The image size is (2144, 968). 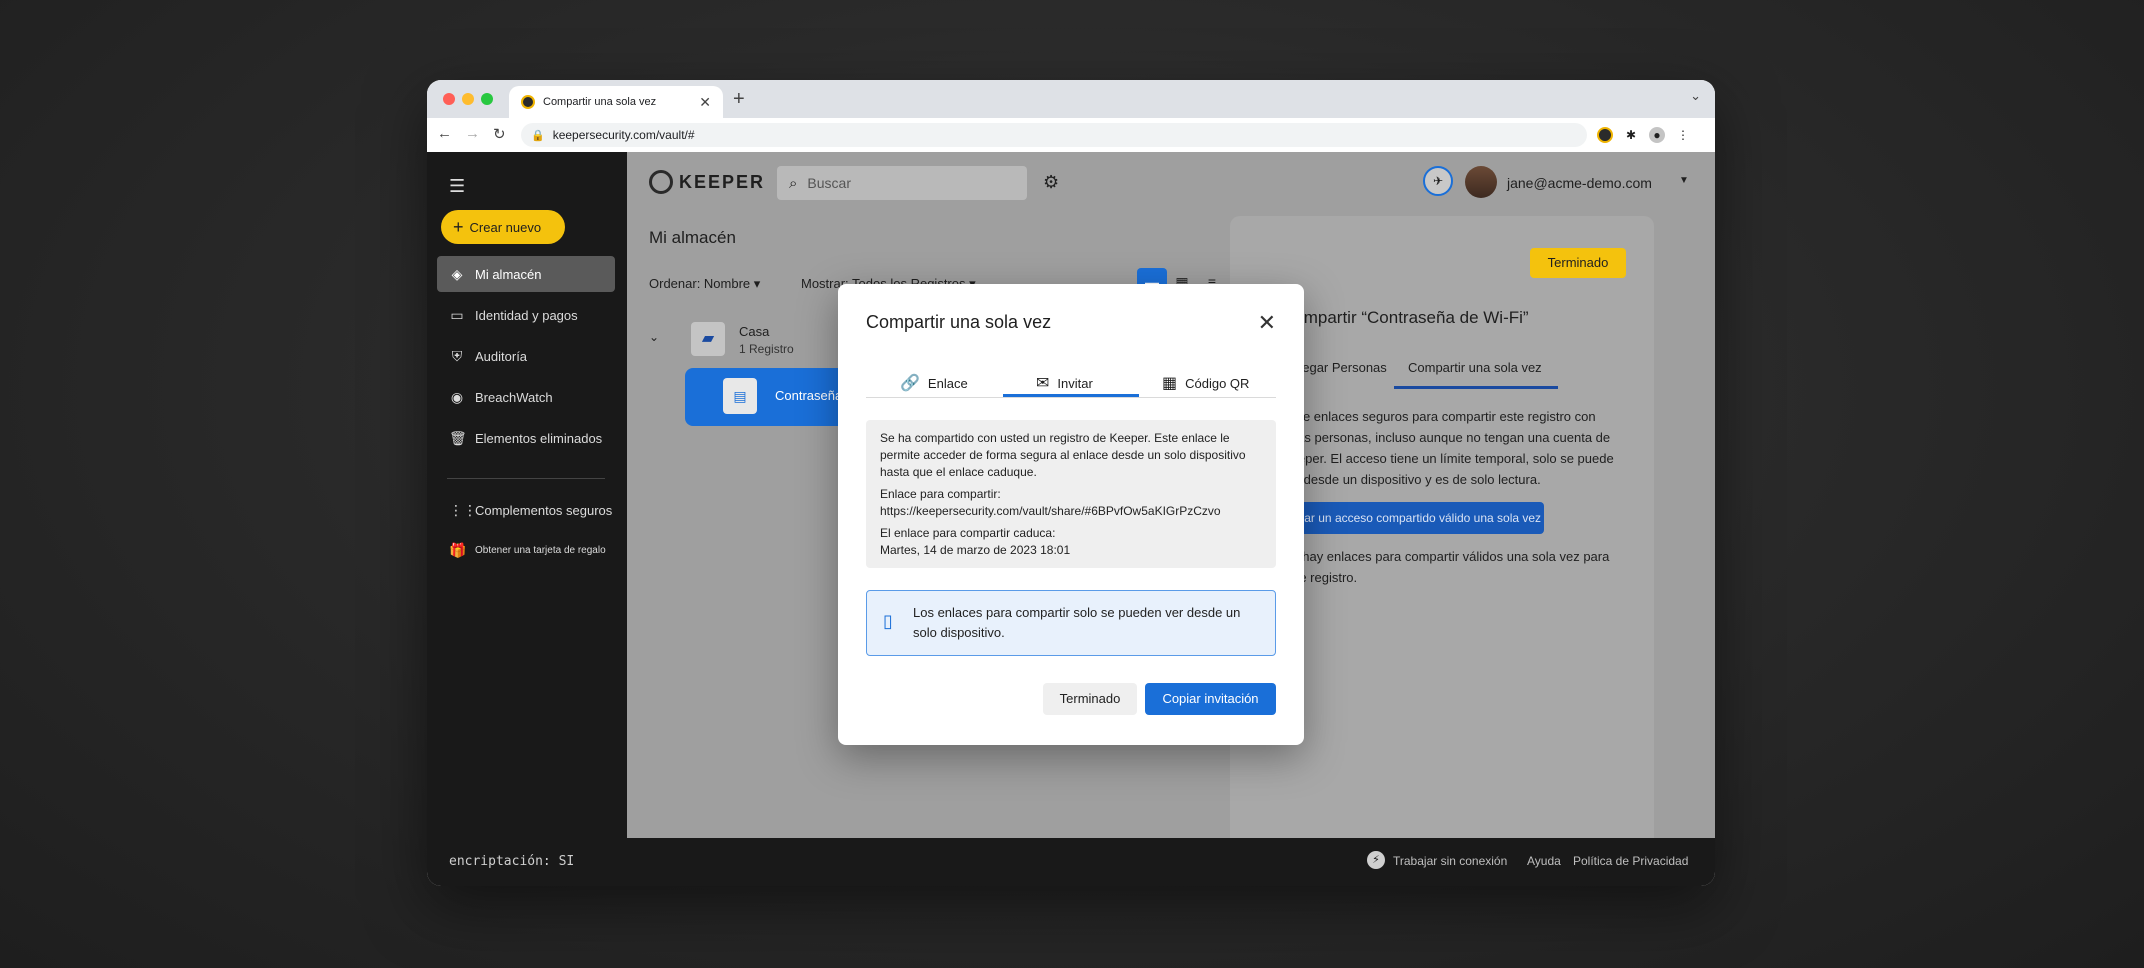 What do you see at coordinates (692, 237) in the screenshot?
I see `page-title: Mi almacén` at bounding box center [692, 237].